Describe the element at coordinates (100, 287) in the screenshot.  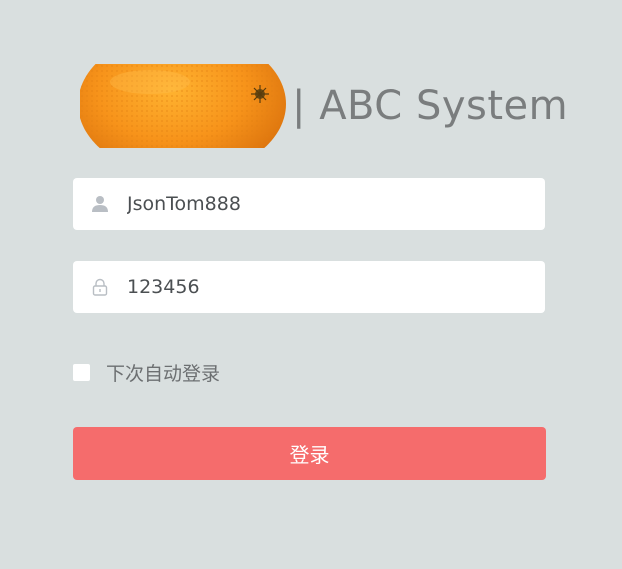
I see `lock-icon` at that location.